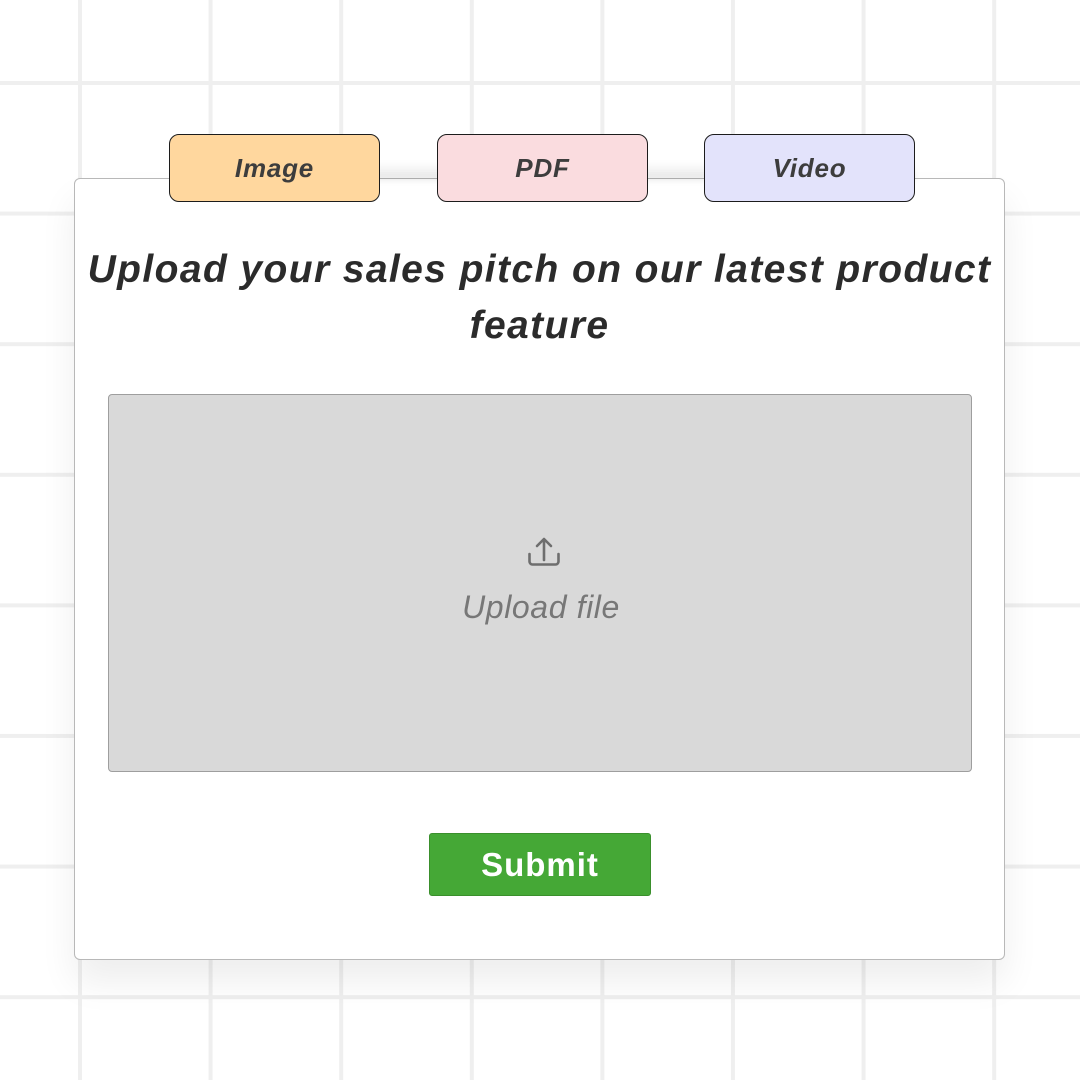  Describe the element at coordinates (542, 168) in the screenshot. I see `tab-pdf: PDF` at that location.